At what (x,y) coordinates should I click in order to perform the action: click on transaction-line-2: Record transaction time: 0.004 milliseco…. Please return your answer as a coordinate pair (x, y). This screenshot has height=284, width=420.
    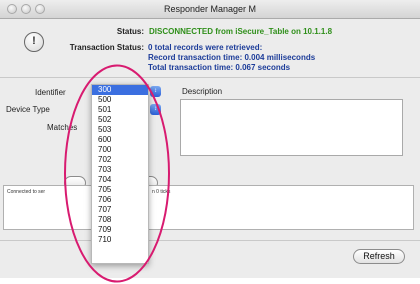
    Looking at the image, I should click on (232, 57).